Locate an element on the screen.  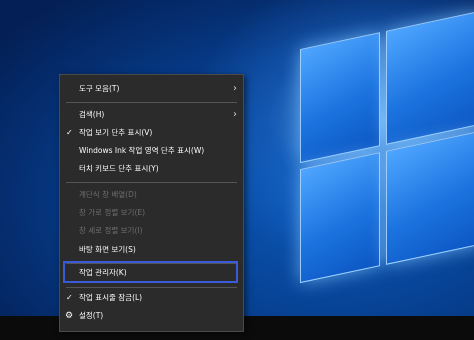
menu-item-toolbars: 도구 모음(T) › is located at coordinates (151, 89).